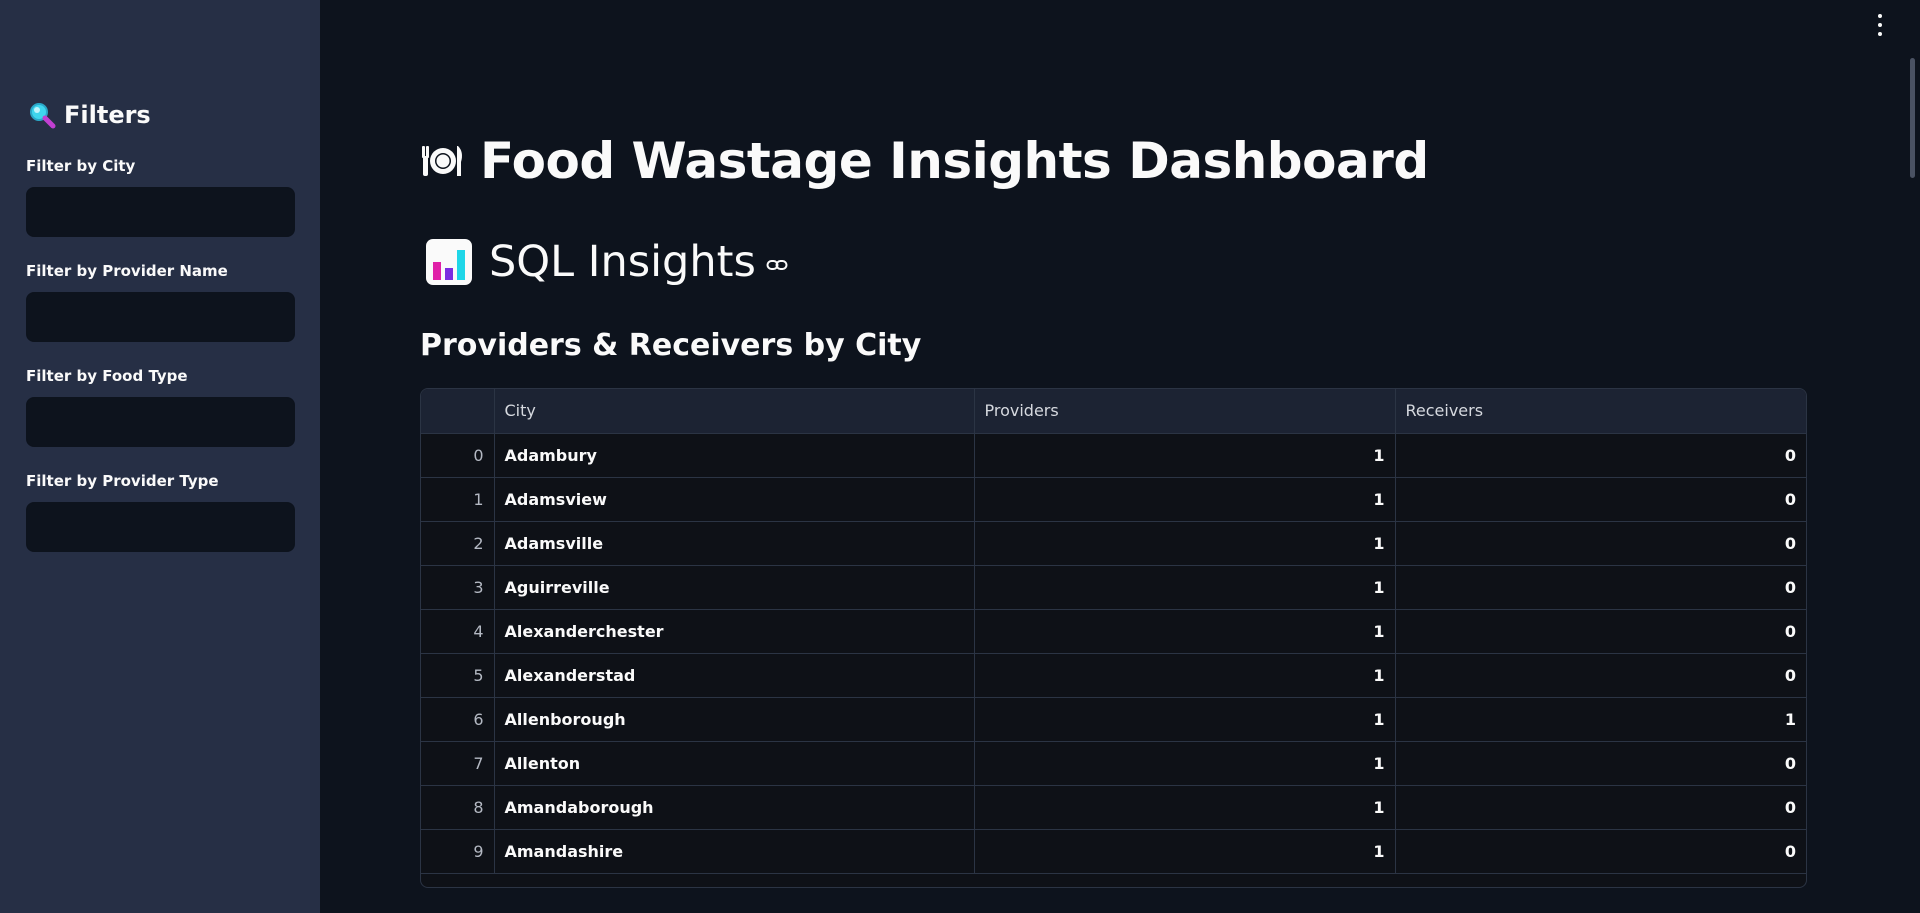  What do you see at coordinates (458, 763) in the screenshot?
I see `row-index-cell: 7` at bounding box center [458, 763].